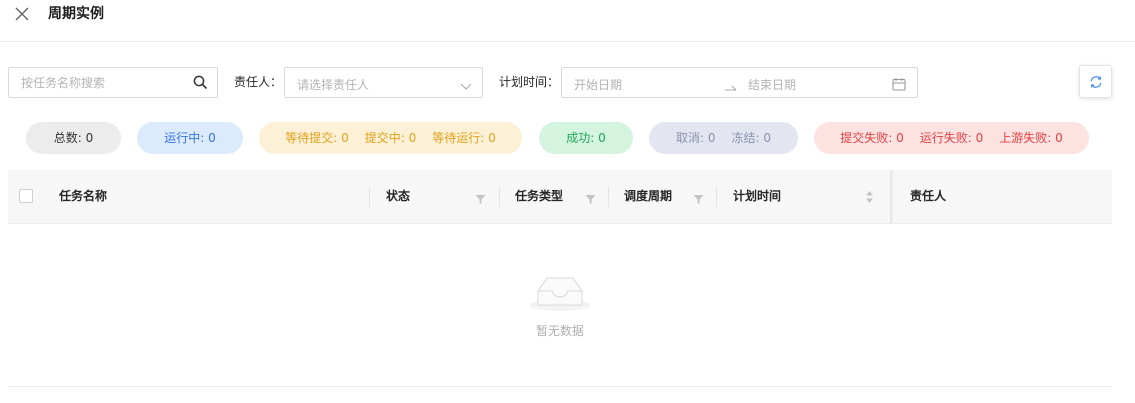 This screenshot has width=1135, height=403. What do you see at coordinates (333, 85) in the screenshot?
I see `owner-placeholder: 请选择责任人` at bounding box center [333, 85].